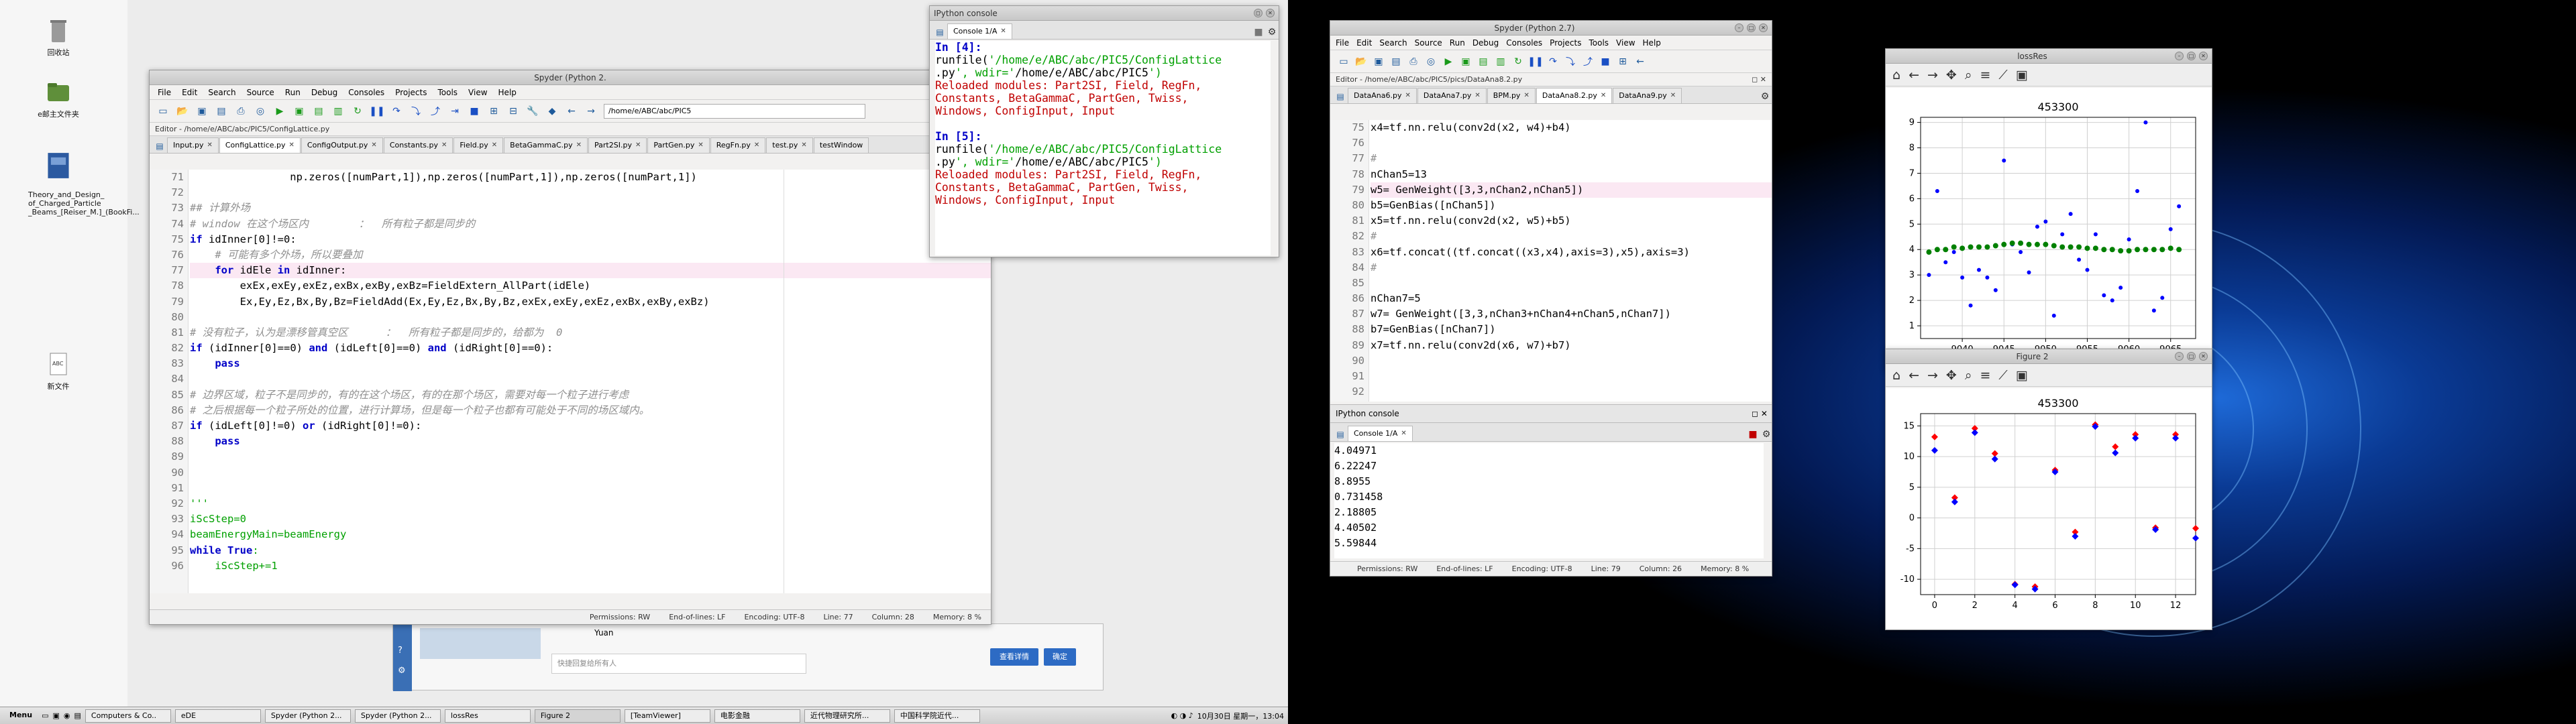 This screenshot has width=2576, height=724. I want to click on browser-icon: ◉, so click(67, 715).